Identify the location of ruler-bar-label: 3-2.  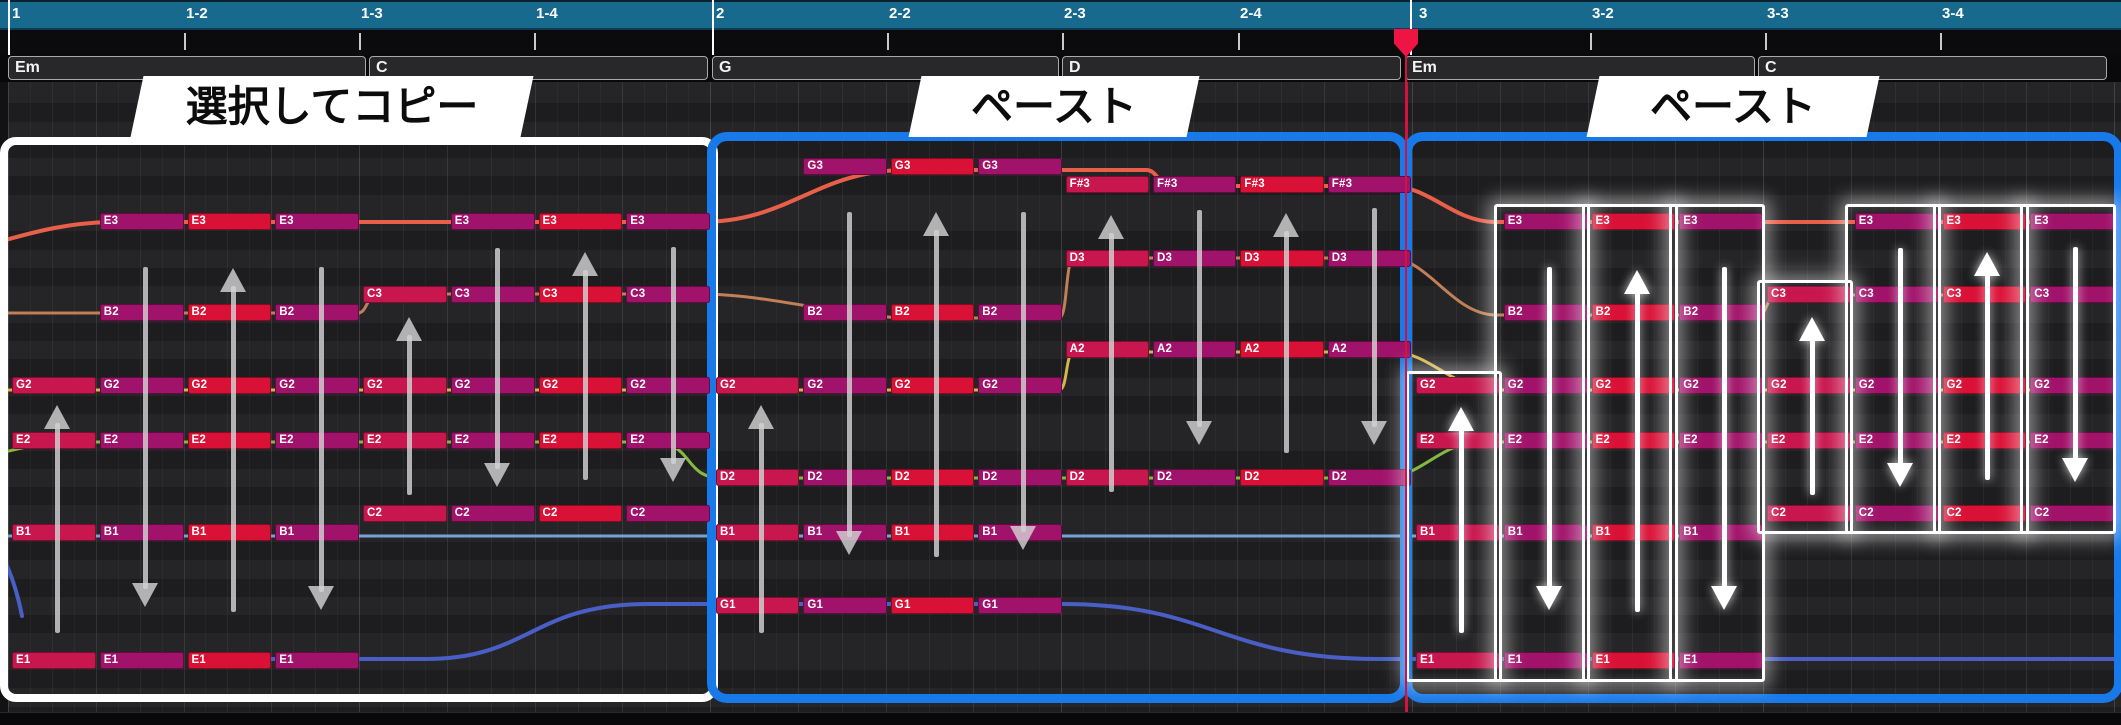
(1603, 13).